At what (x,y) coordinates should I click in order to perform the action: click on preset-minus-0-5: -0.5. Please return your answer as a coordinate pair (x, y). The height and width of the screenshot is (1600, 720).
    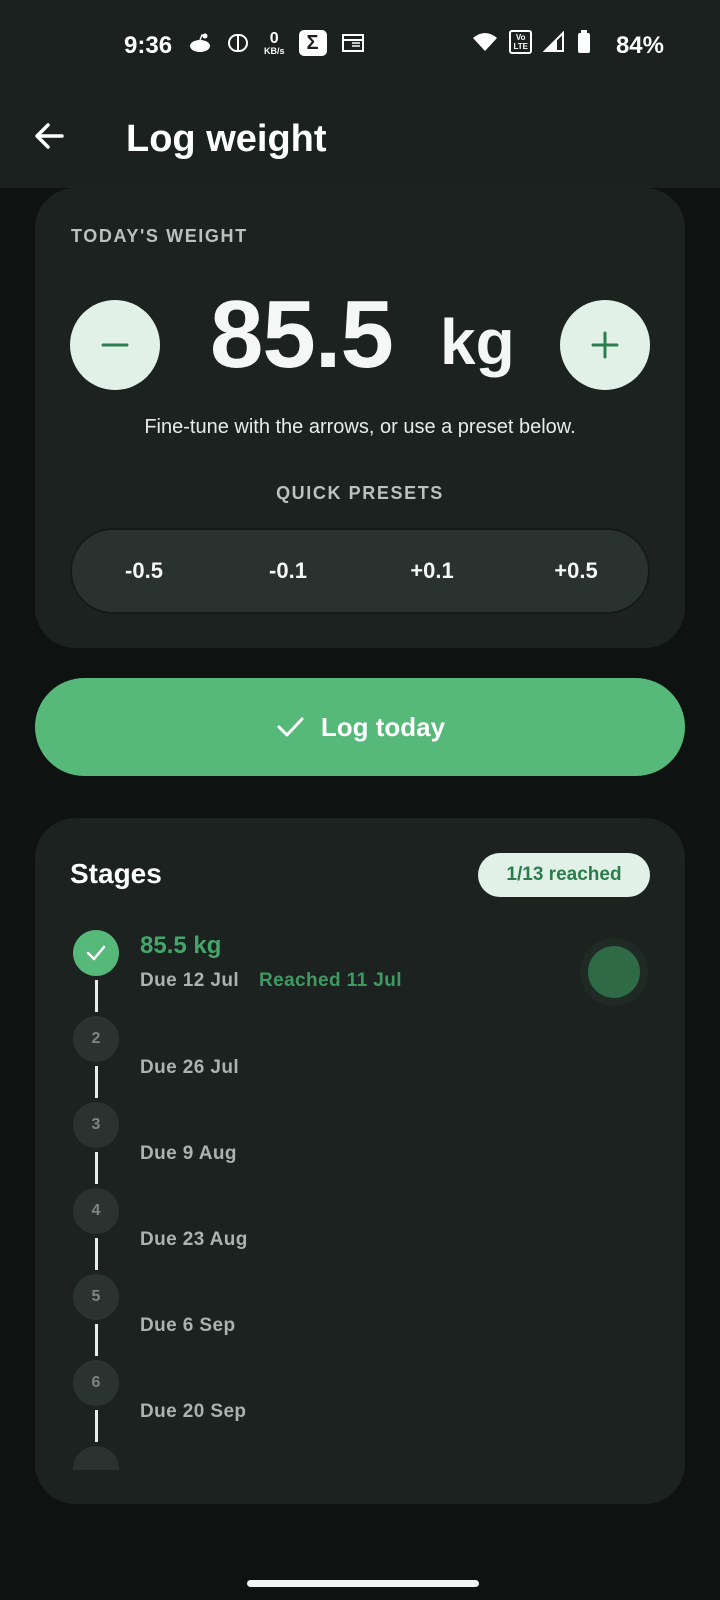
    Looking at the image, I should click on (144, 571).